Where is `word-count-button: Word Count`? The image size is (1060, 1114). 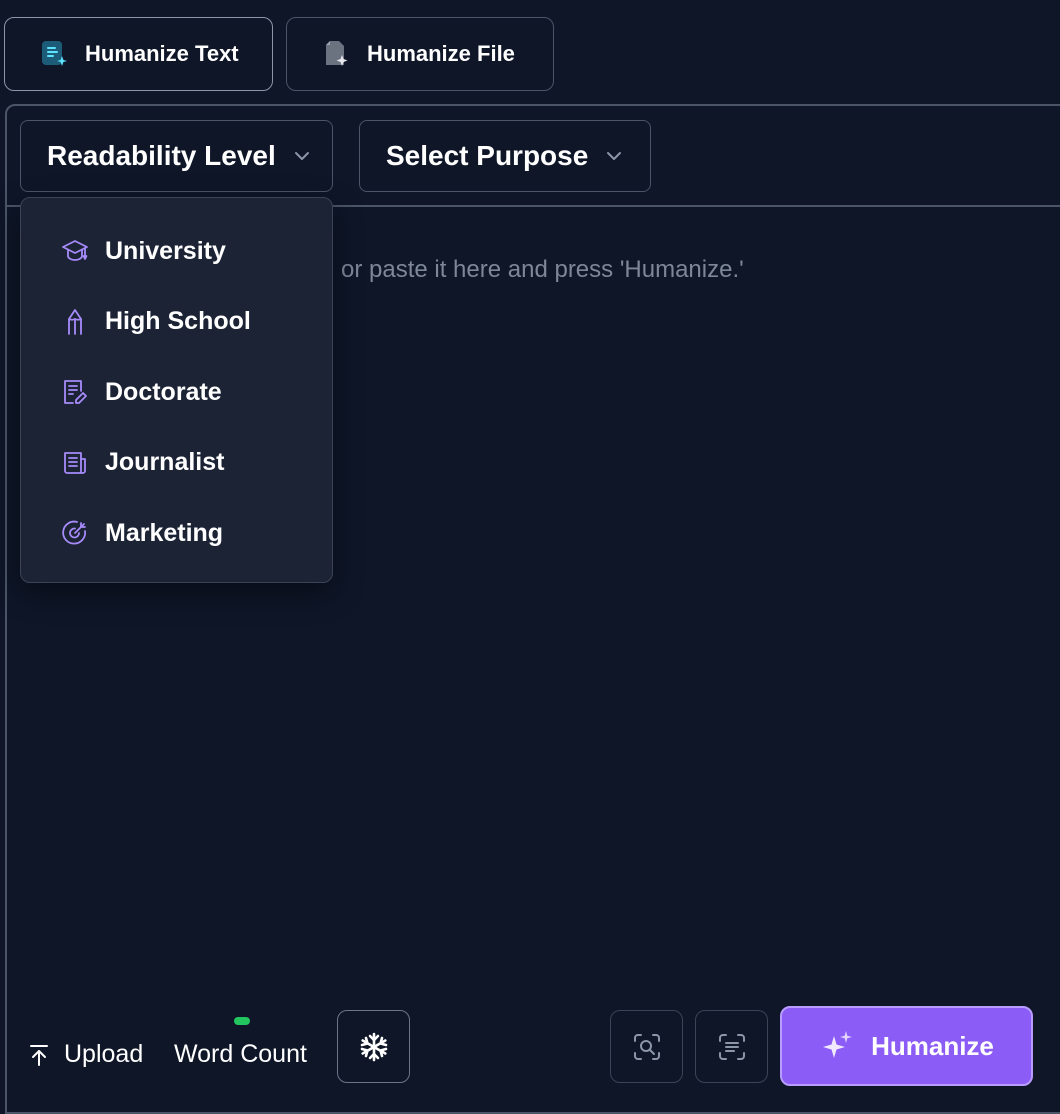 word-count-button: Word Count is located at coordinates (240, 1054).